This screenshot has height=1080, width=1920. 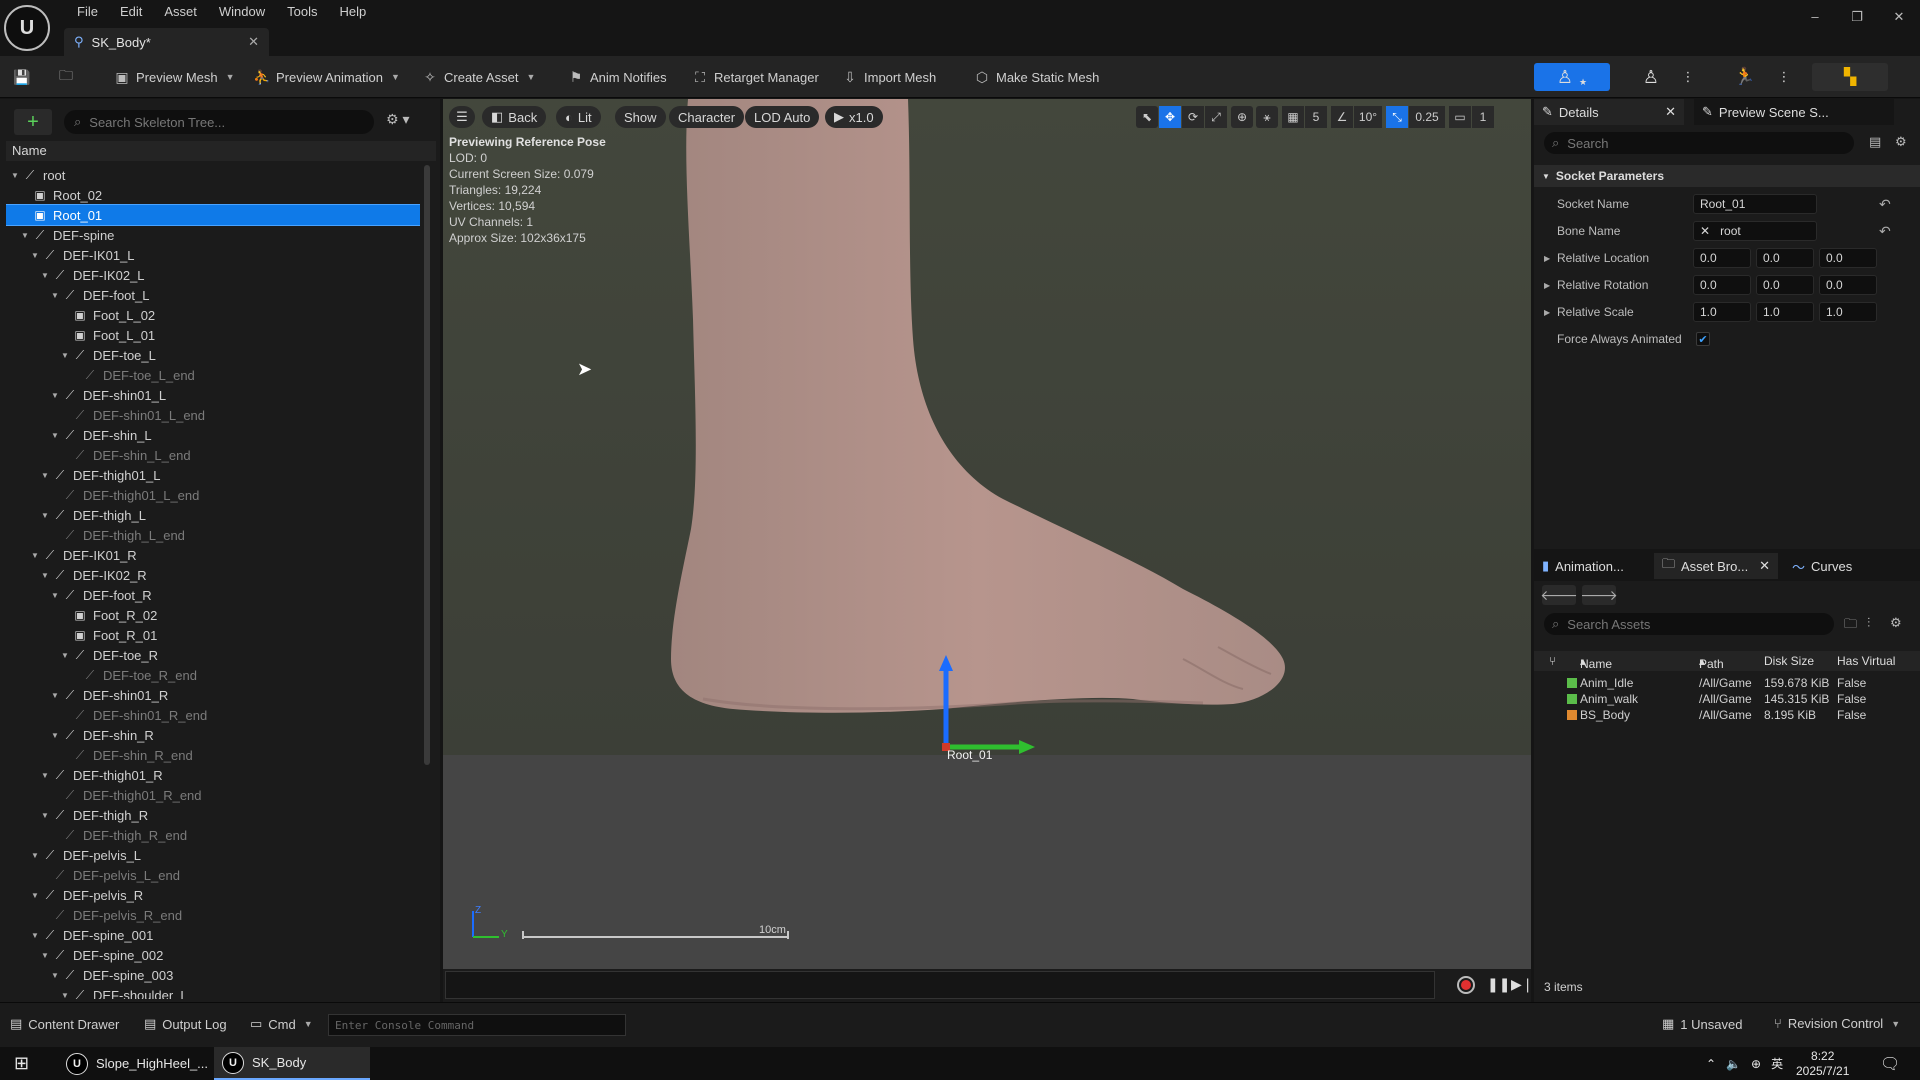 I want to click on angle-snap-value: 10°, so click(x=1368, y=117).